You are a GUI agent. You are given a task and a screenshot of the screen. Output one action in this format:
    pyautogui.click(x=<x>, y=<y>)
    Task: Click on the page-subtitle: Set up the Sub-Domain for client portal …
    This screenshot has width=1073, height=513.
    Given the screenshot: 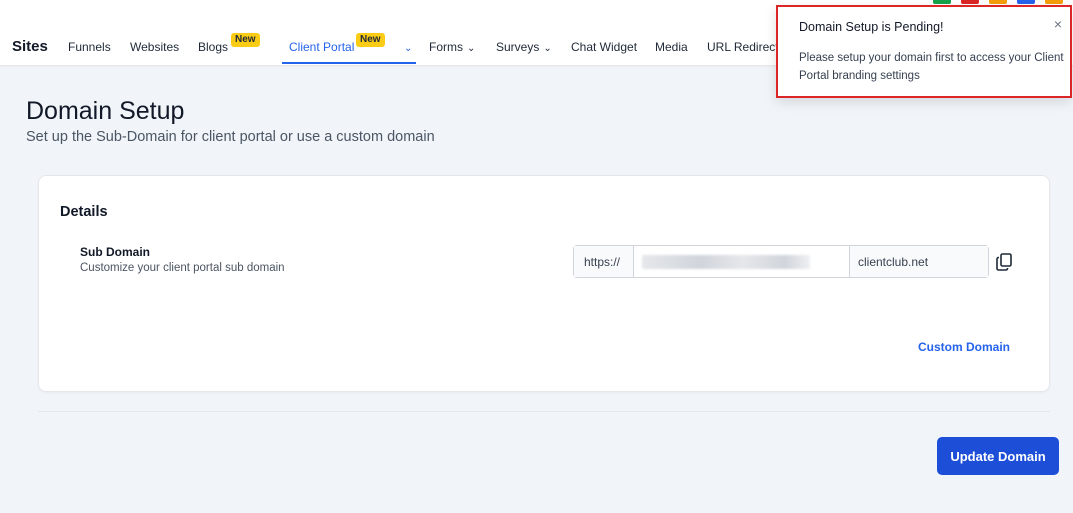 What is the action you would take?
    pyautogui.click(x=230, y=137)
    